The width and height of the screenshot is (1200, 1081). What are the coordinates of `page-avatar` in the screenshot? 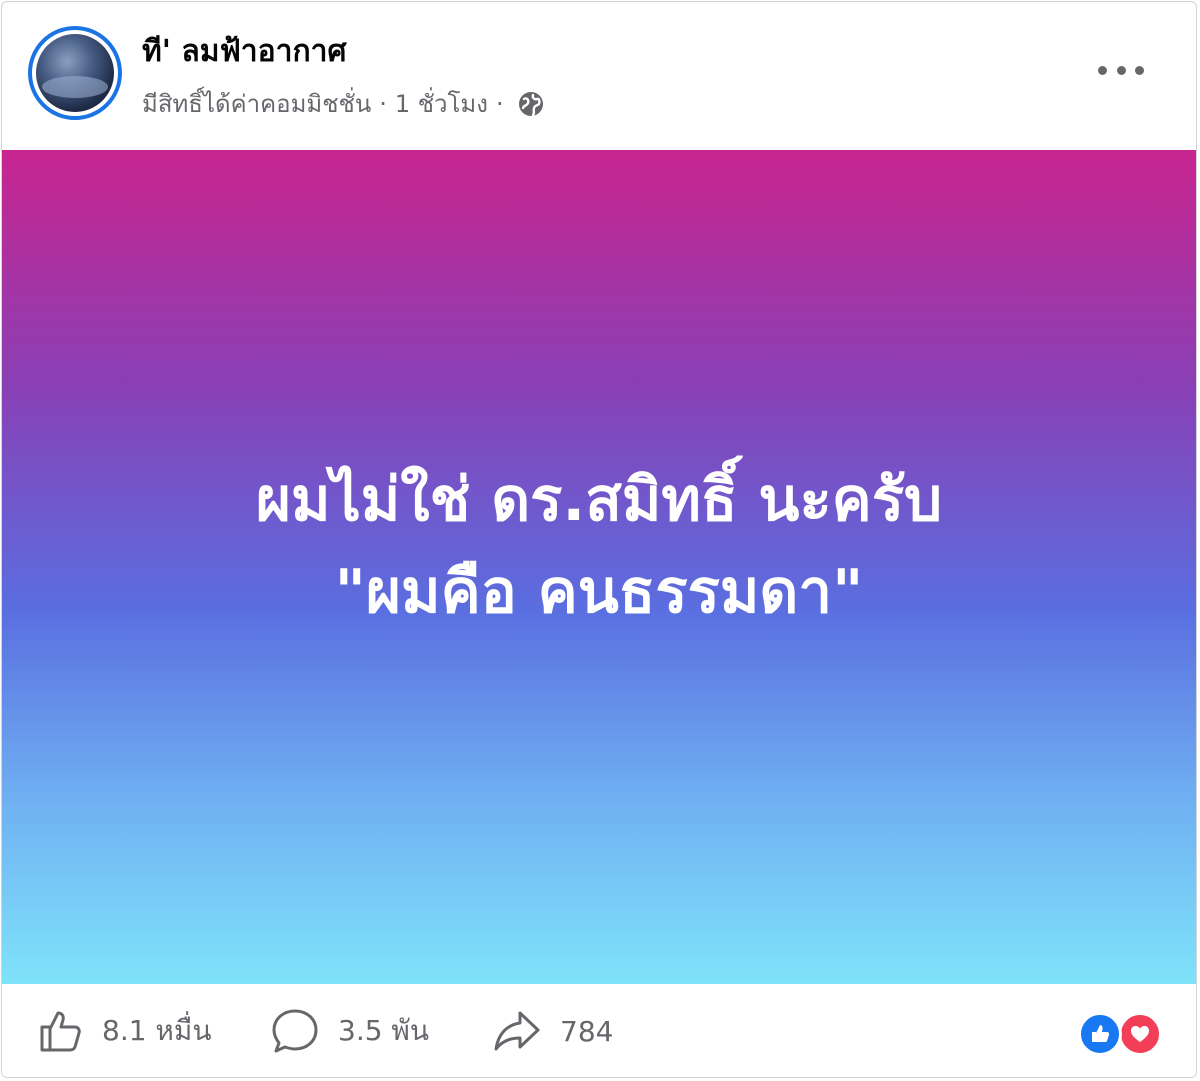 It's located at (75, 73).